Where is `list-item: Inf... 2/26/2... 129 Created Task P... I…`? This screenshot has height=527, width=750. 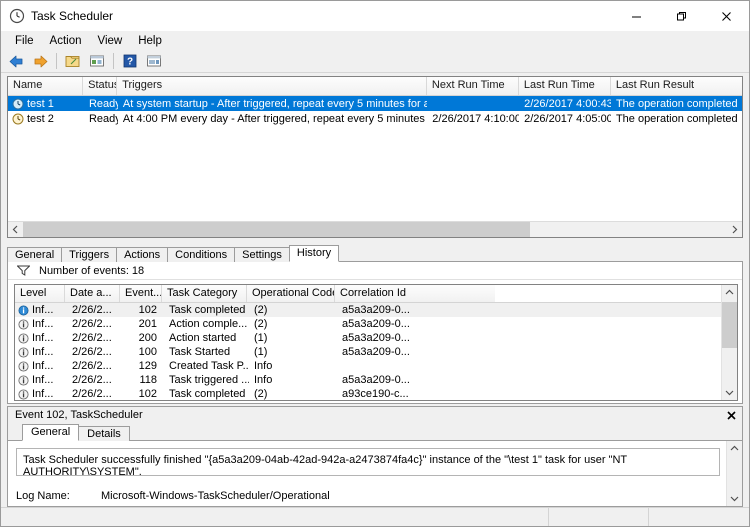 list-item: Inf... 2/26/2... 129 Created Task P... I… is located at coordinates (368, 366).